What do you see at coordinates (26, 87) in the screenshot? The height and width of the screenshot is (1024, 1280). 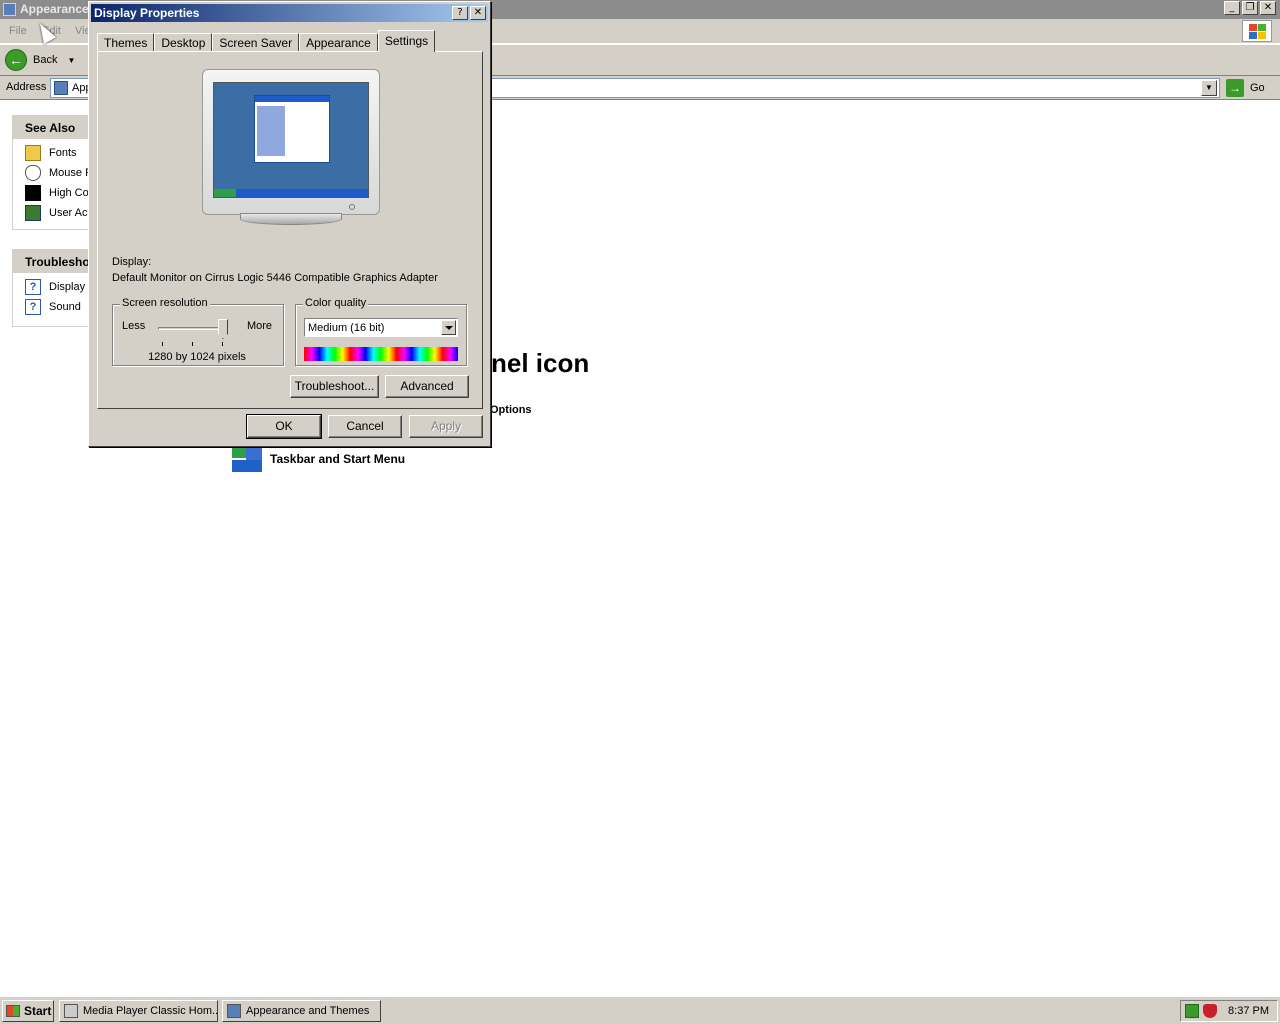 I see `address-label: Address` at bounding box center [26, 87].